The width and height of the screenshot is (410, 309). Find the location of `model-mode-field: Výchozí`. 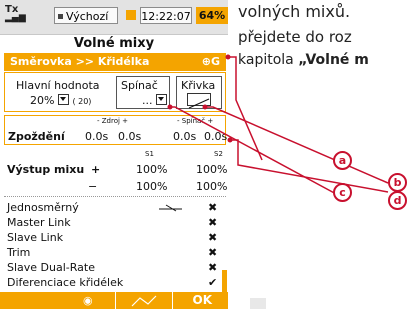

model-mode-field: Výchozí is located at coordinates (86, 15).